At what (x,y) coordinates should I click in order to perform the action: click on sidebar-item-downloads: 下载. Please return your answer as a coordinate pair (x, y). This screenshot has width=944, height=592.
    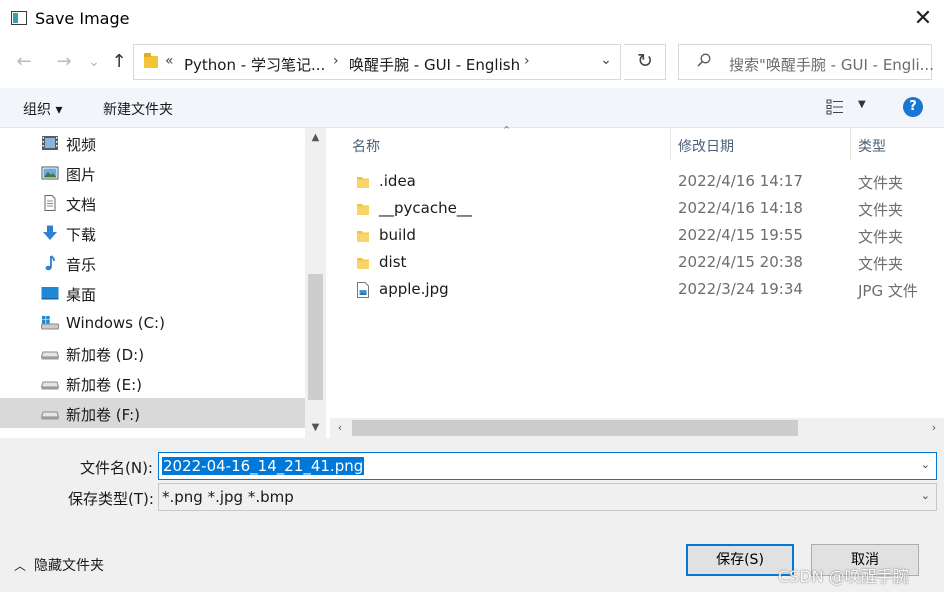
    Looking at the image, I should click on (152, 233).